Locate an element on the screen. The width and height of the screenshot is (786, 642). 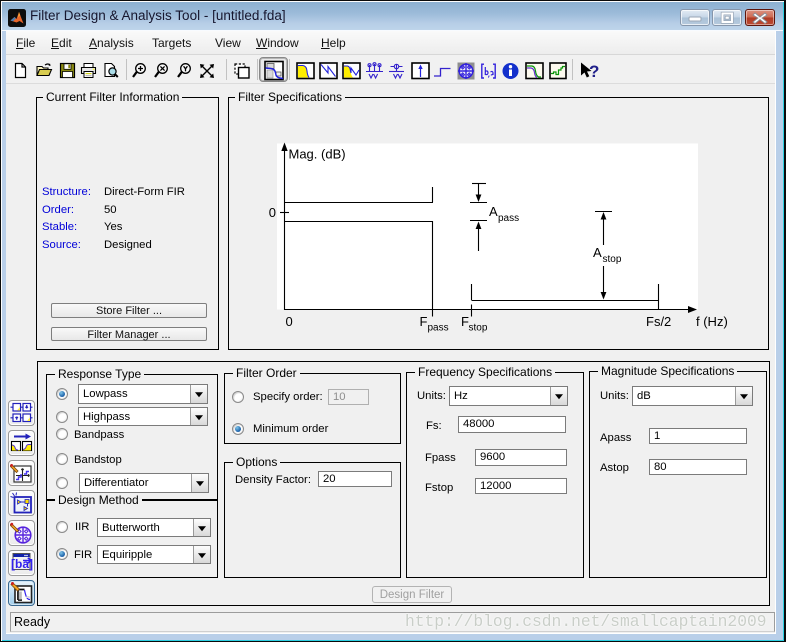
svg-text: F is located at coordinates (424, 321).